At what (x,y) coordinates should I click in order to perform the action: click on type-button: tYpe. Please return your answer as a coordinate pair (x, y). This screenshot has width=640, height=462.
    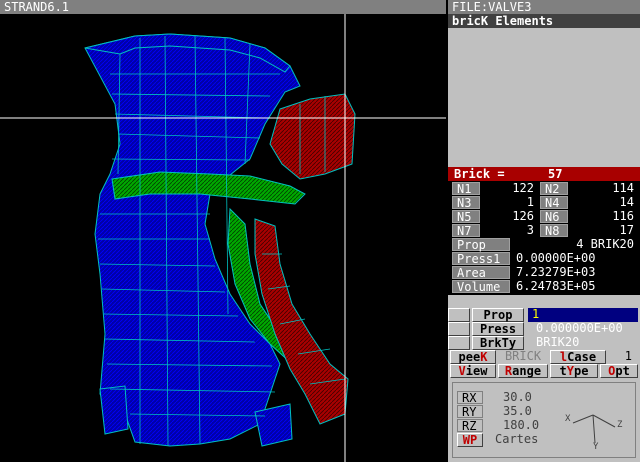
    Looking at the image, I should click on (574, 371).